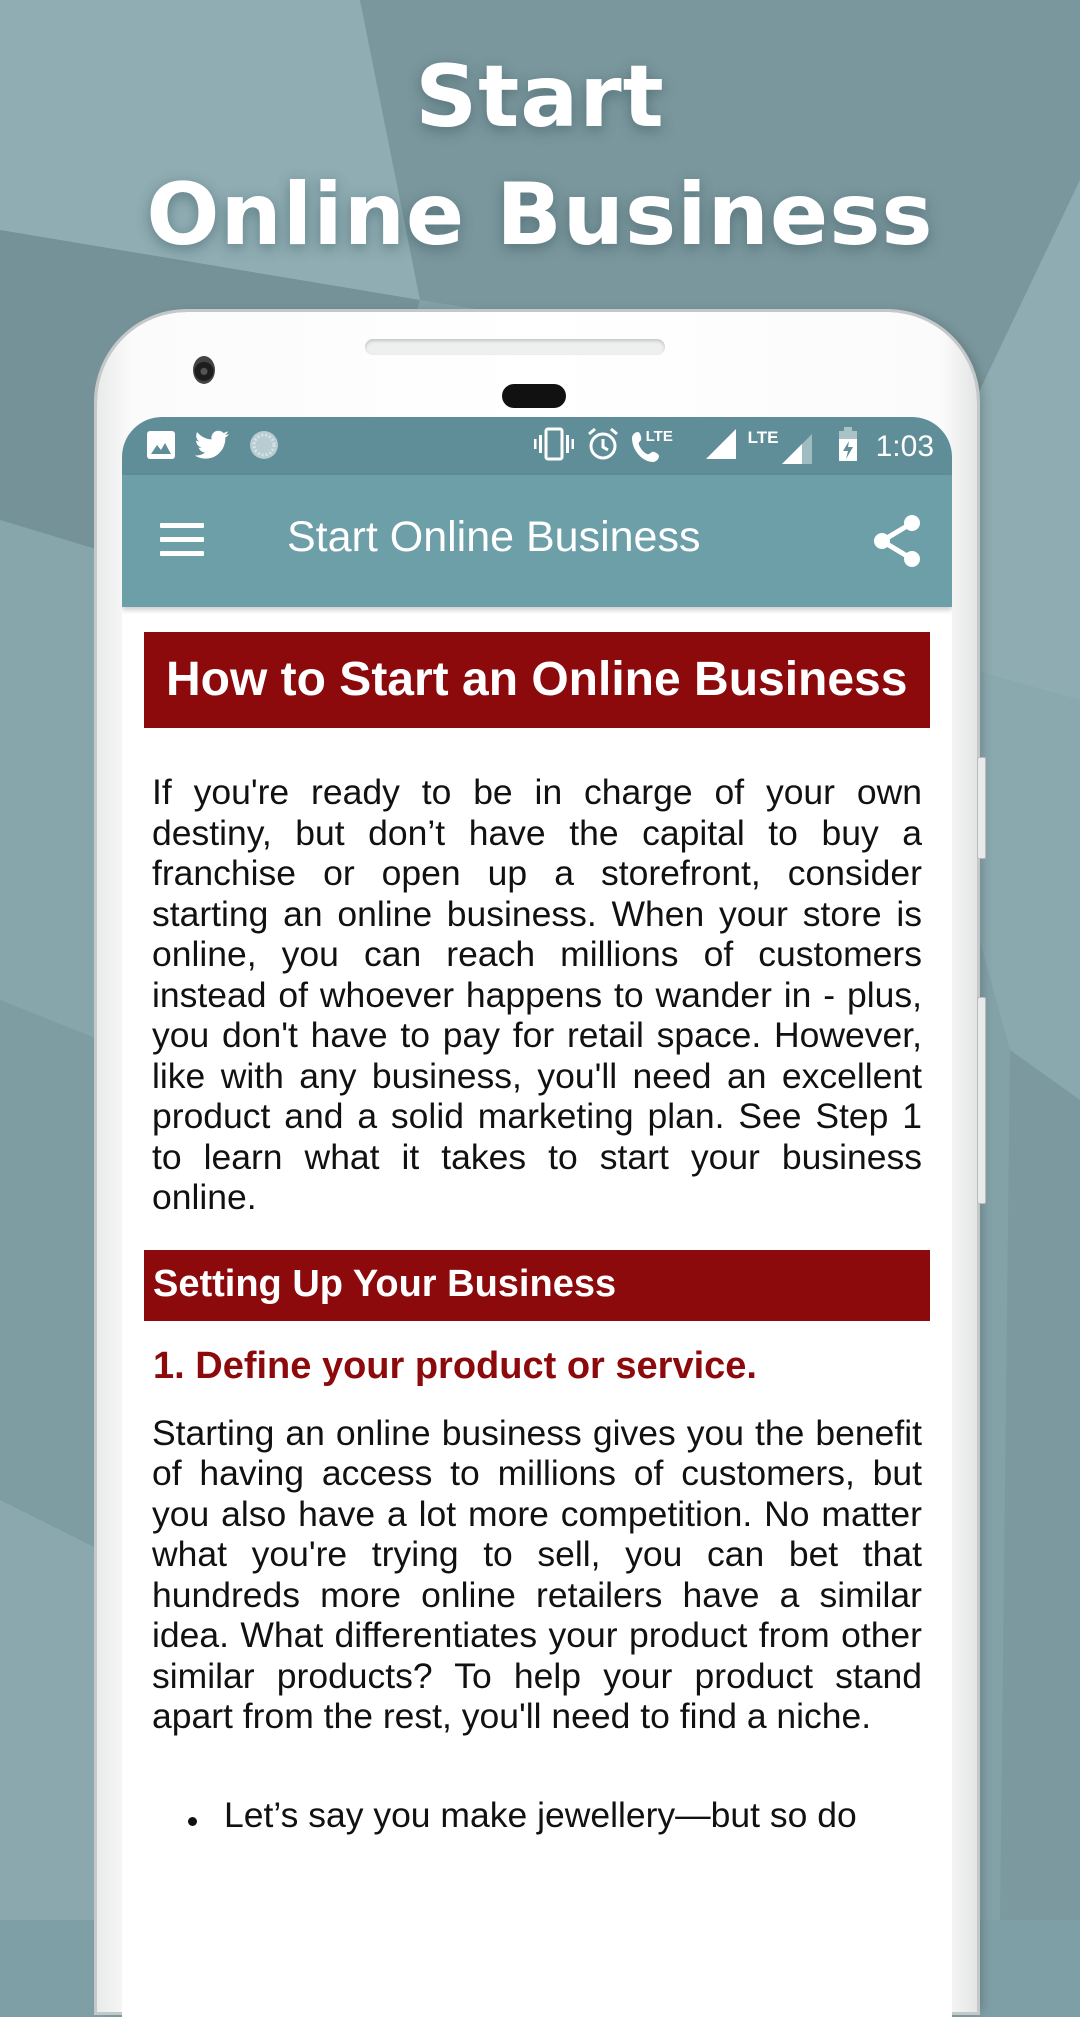  What do you see at coordinates (182, 541) in the screenshot?
I see `hamburger-menu-icon` at bounding box center [182, 541].